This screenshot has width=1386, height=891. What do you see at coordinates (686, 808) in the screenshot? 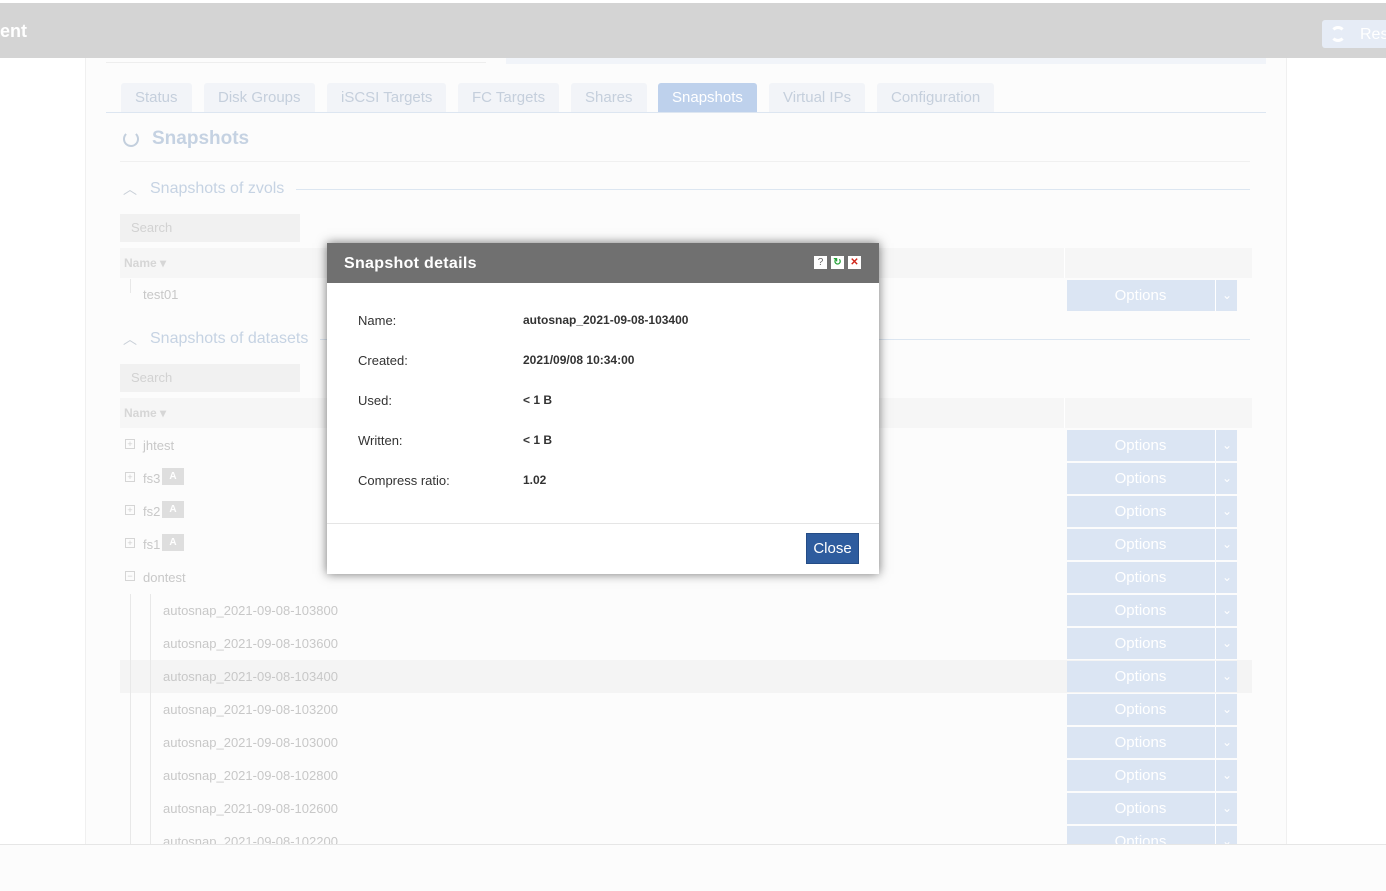
I see `table-row: autosnap_2021-09-08-102600 Options ⌄` at bounding box center [686, 808].